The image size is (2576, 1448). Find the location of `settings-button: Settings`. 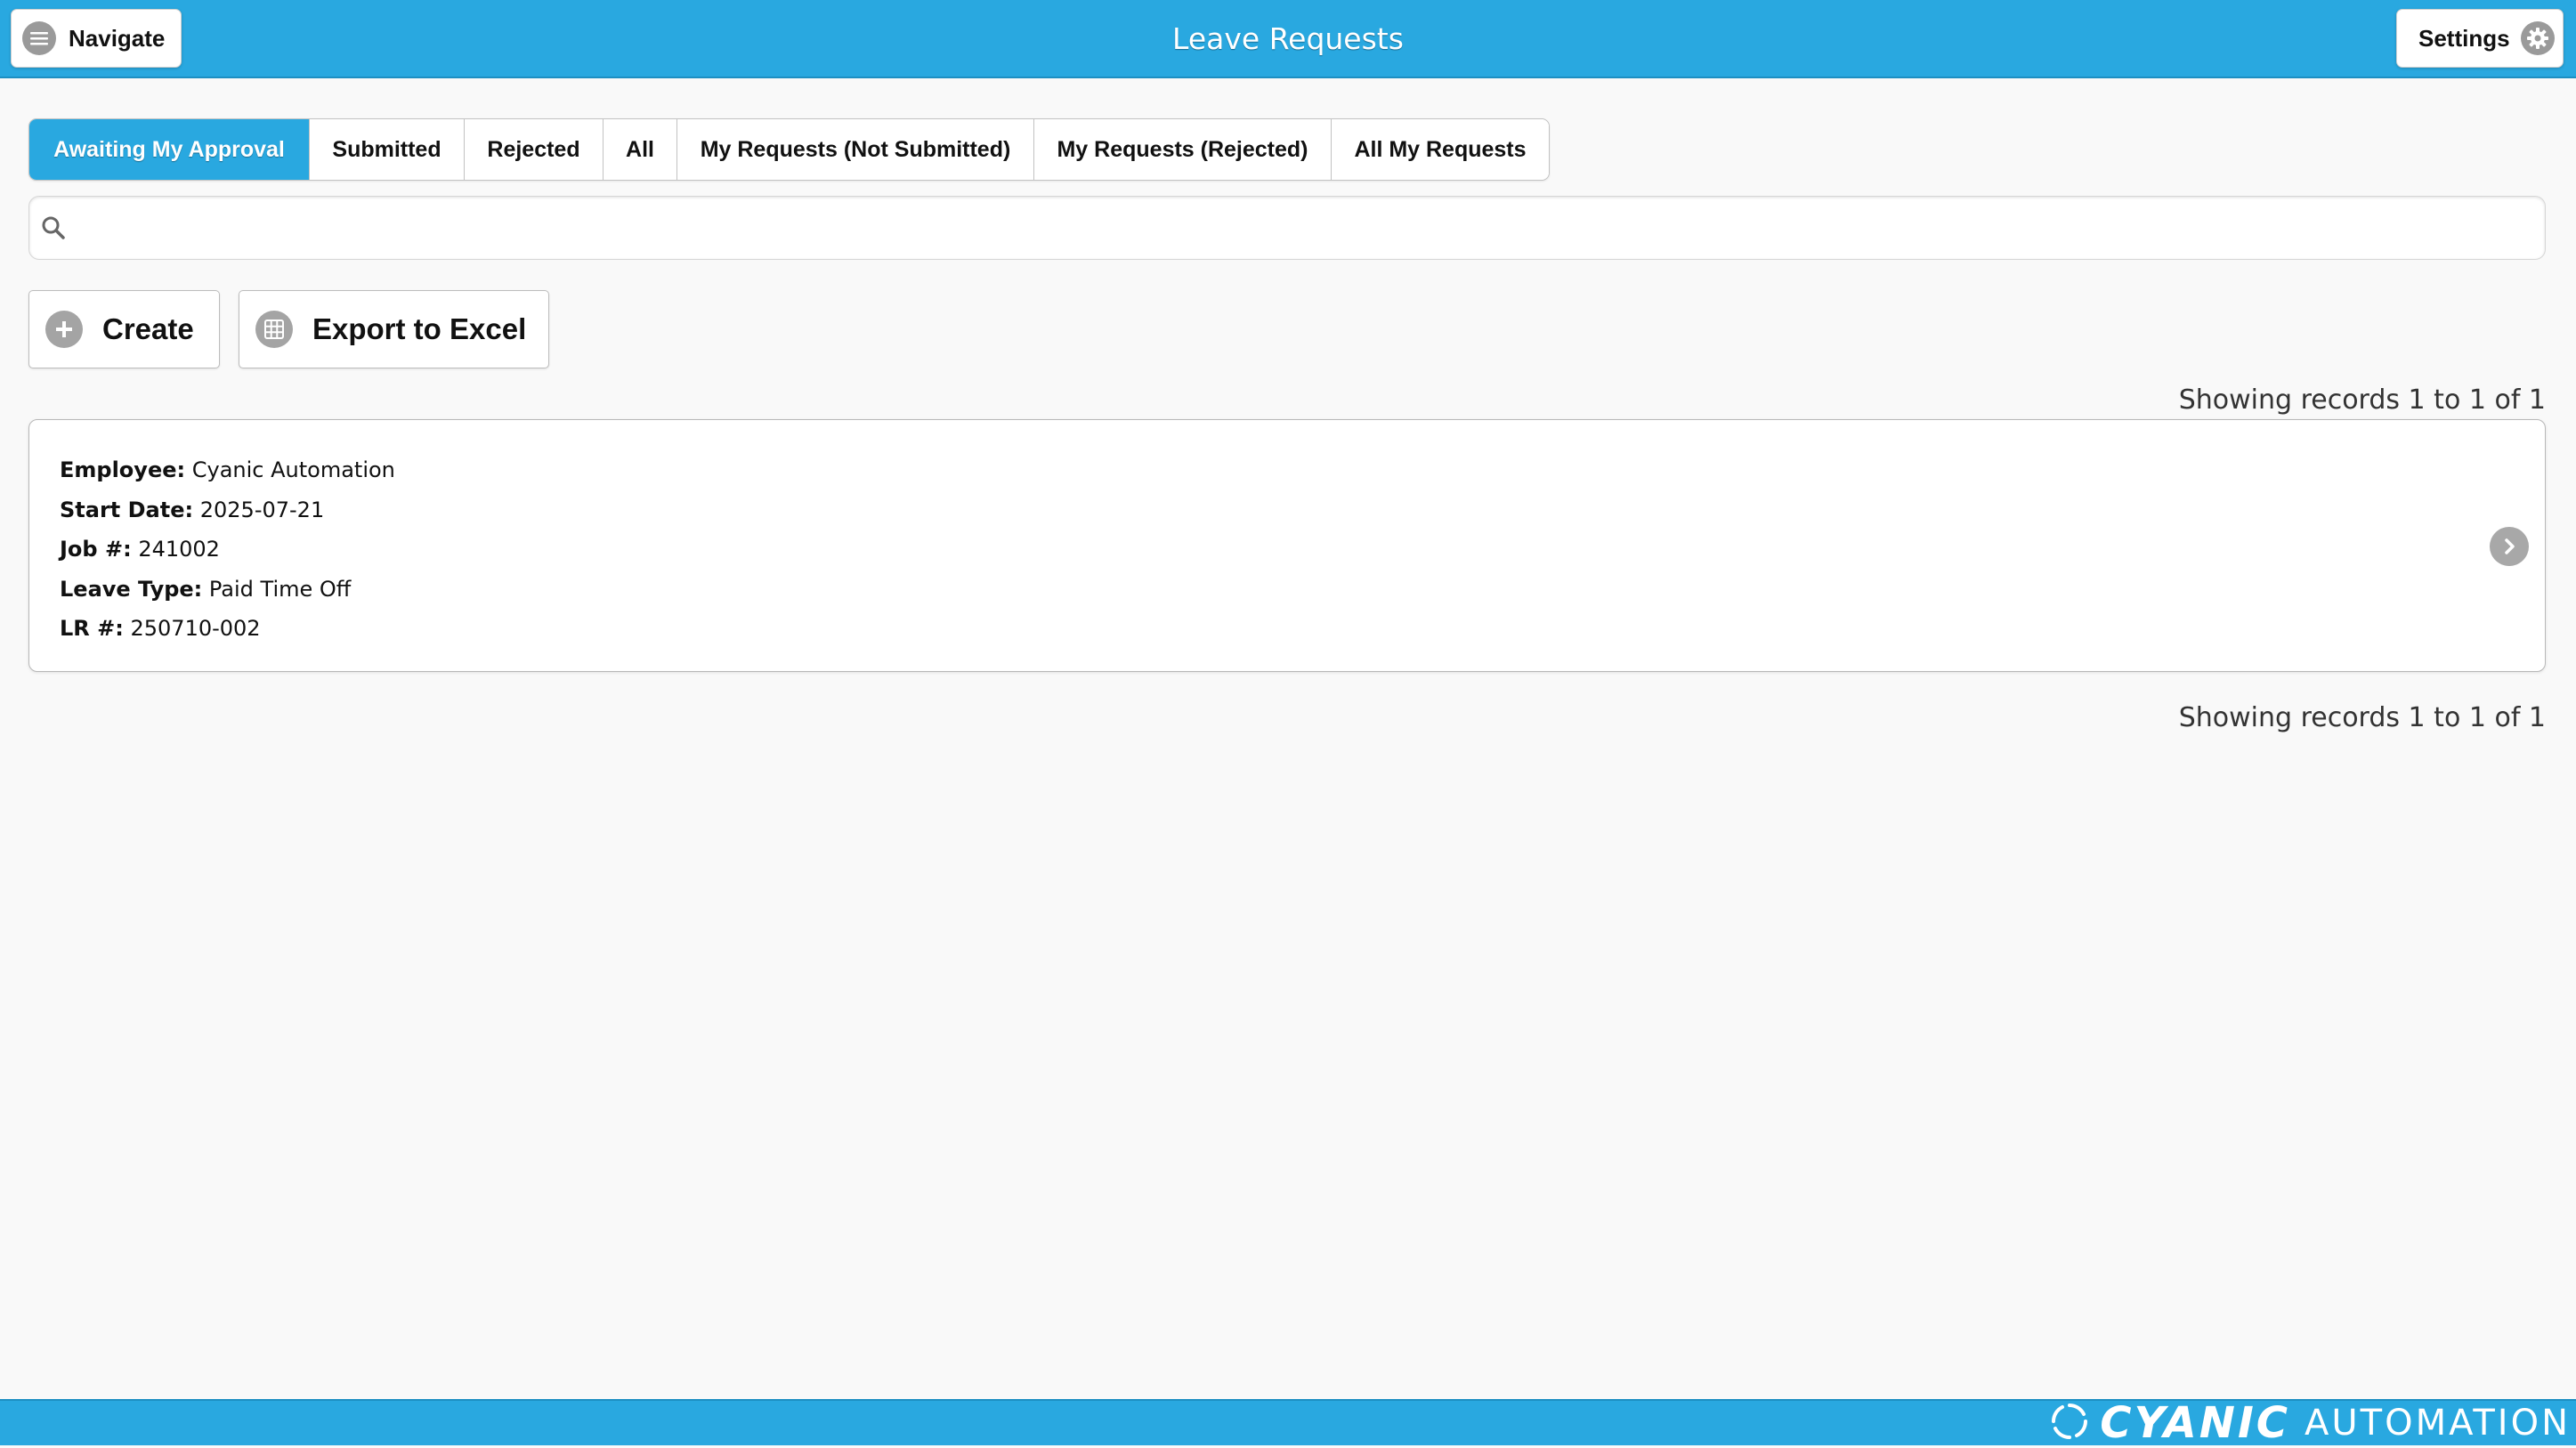

settings-button: Settings is located at coordinates (2480, 38).